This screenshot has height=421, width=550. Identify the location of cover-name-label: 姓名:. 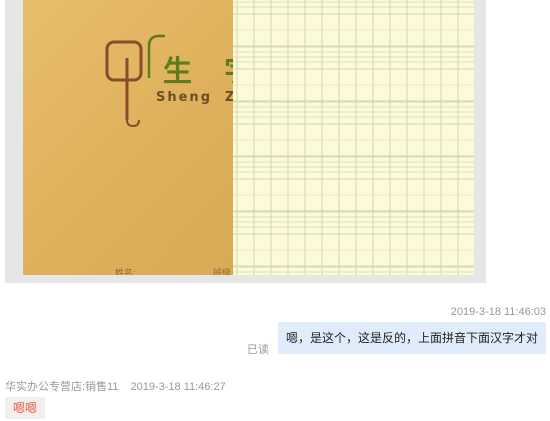
(125, 271).